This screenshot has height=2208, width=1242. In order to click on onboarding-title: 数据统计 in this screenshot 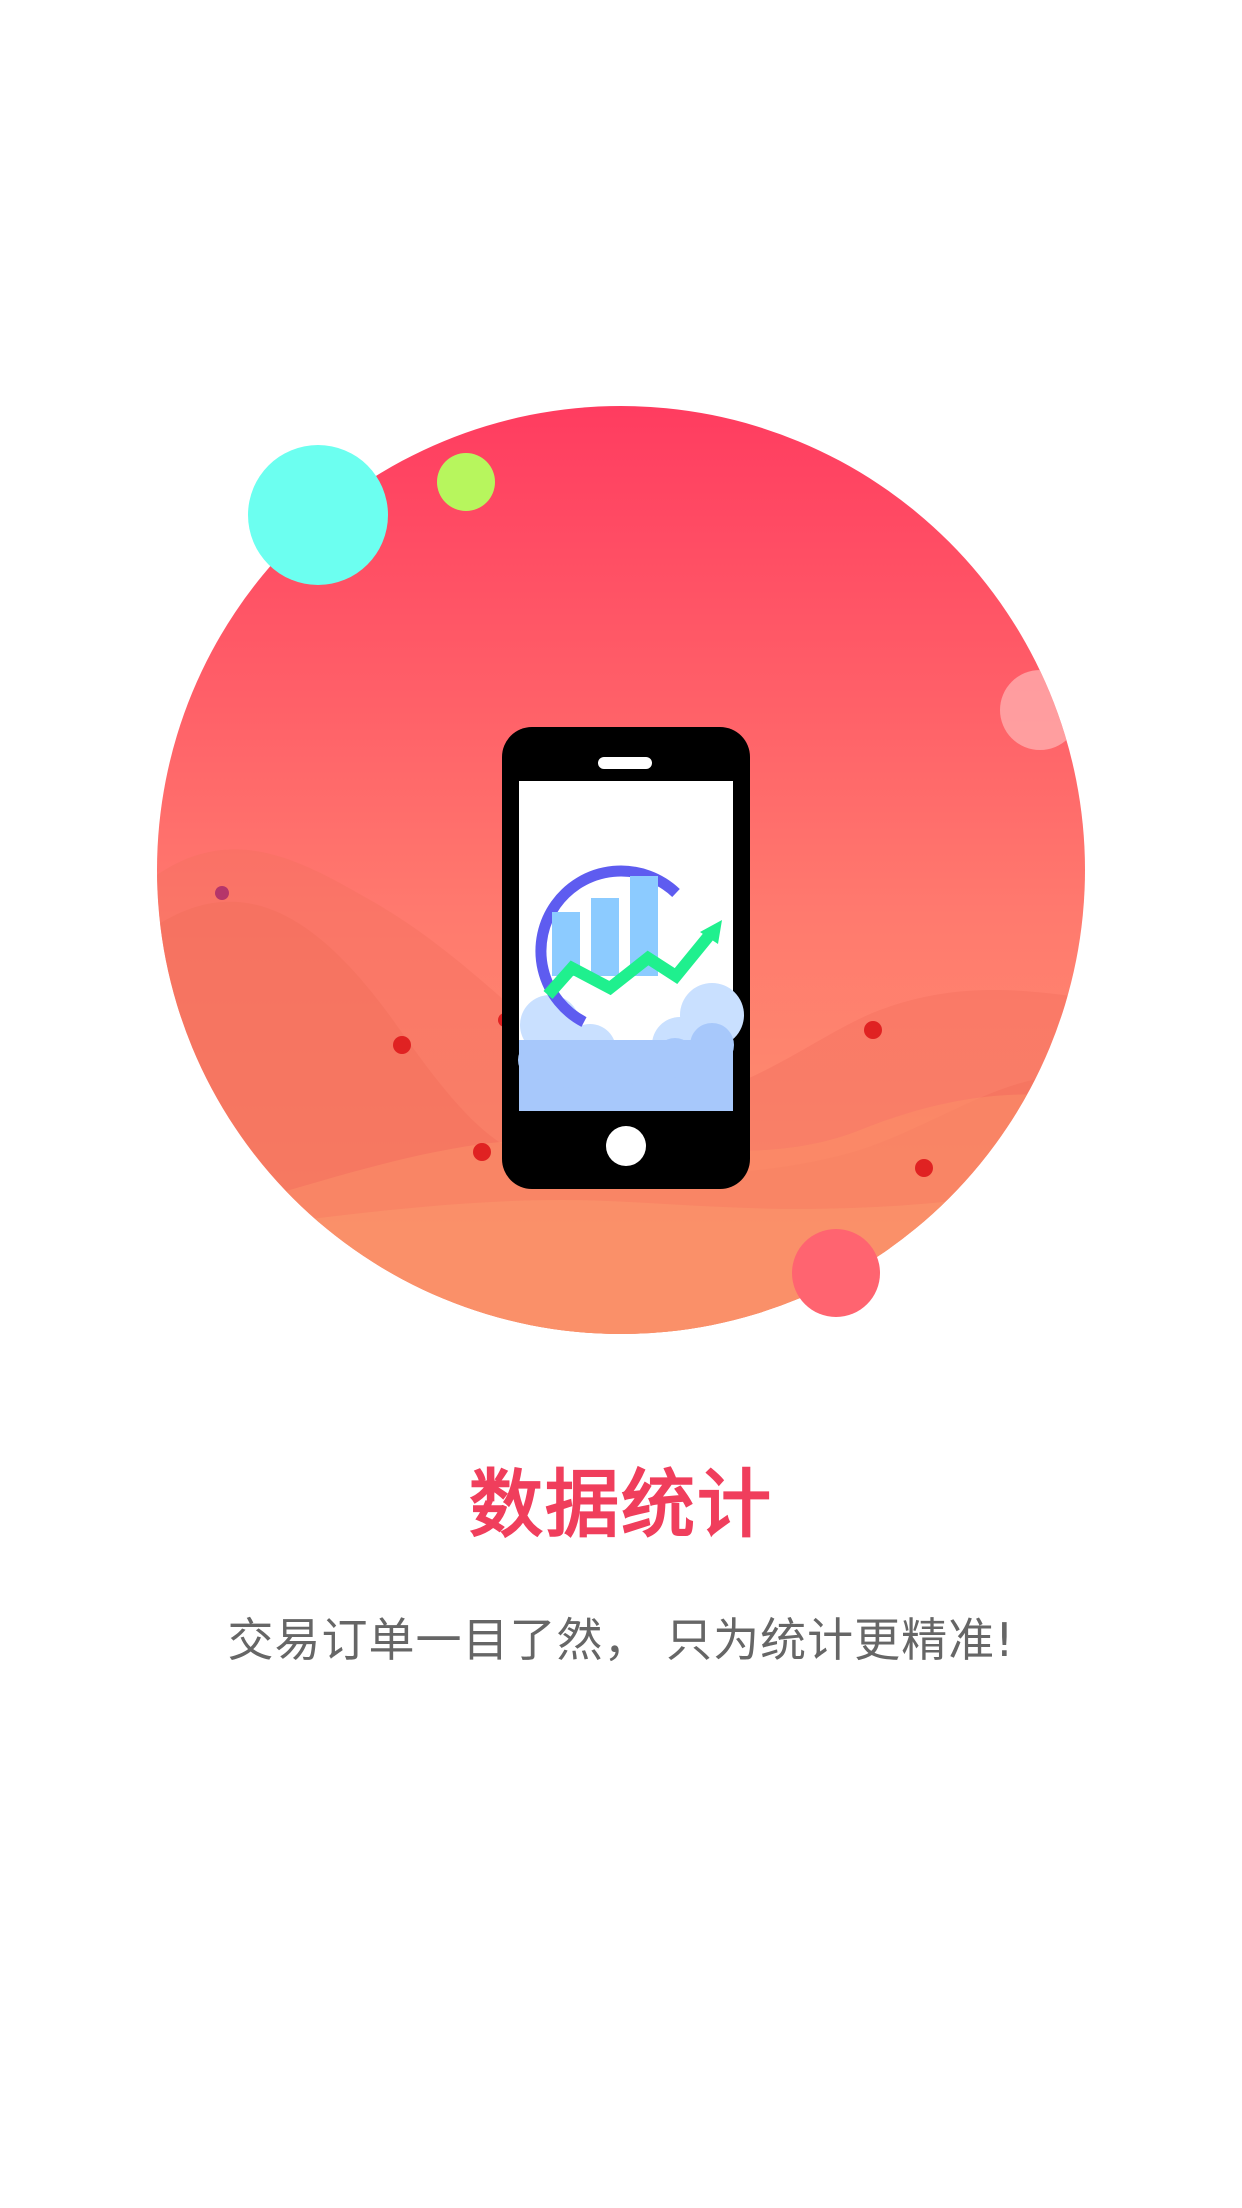, I will do `click(621, 1505)`.